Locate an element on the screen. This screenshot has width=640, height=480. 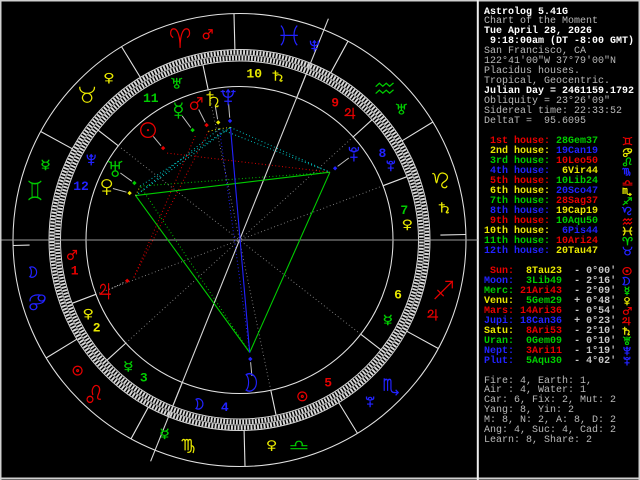
svg-text: 1 is located at coordinates (75, 270).